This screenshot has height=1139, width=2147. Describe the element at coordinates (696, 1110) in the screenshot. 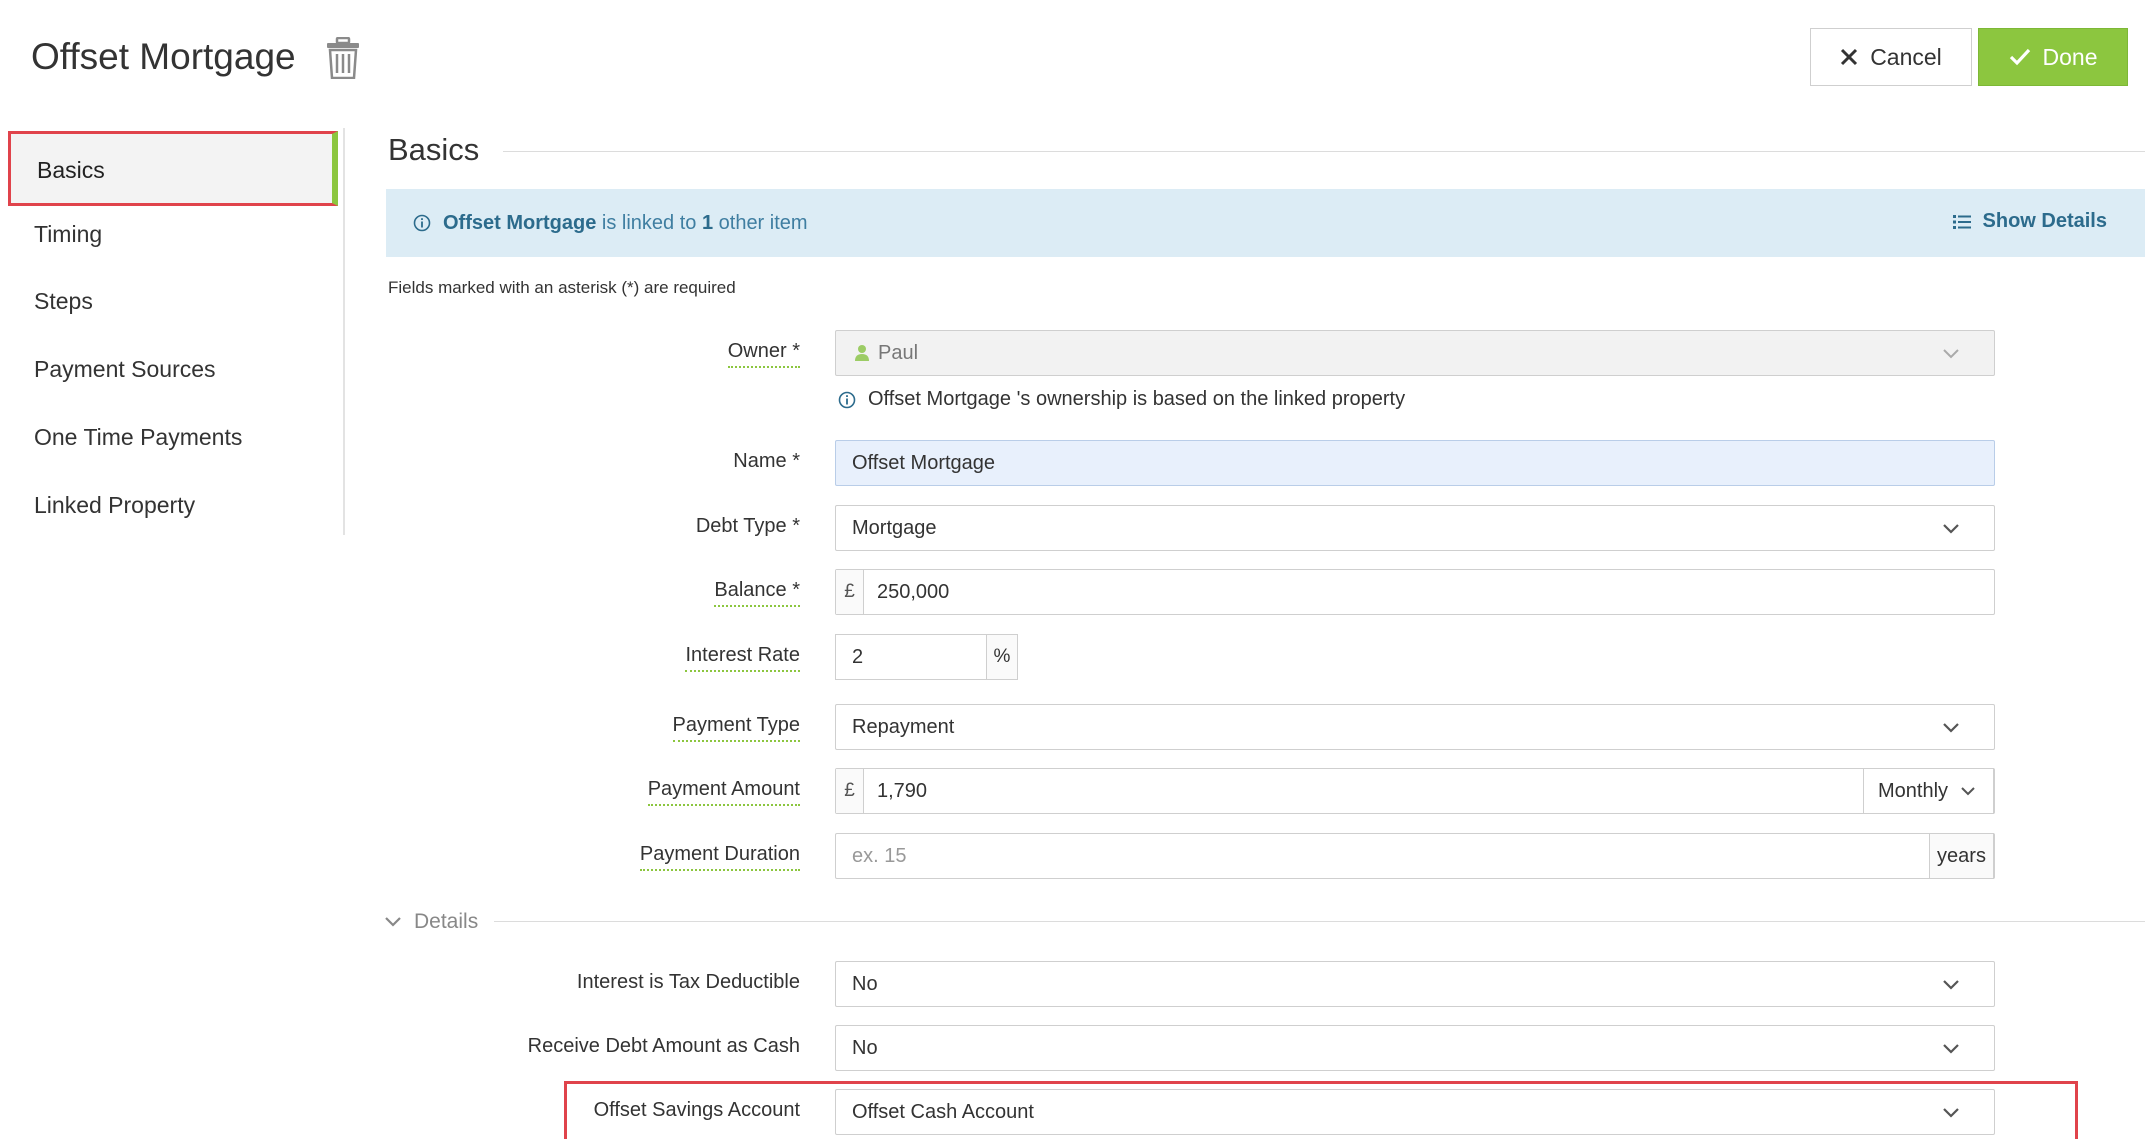

I see `offset-account-label: Offset Savings Account` at that location.